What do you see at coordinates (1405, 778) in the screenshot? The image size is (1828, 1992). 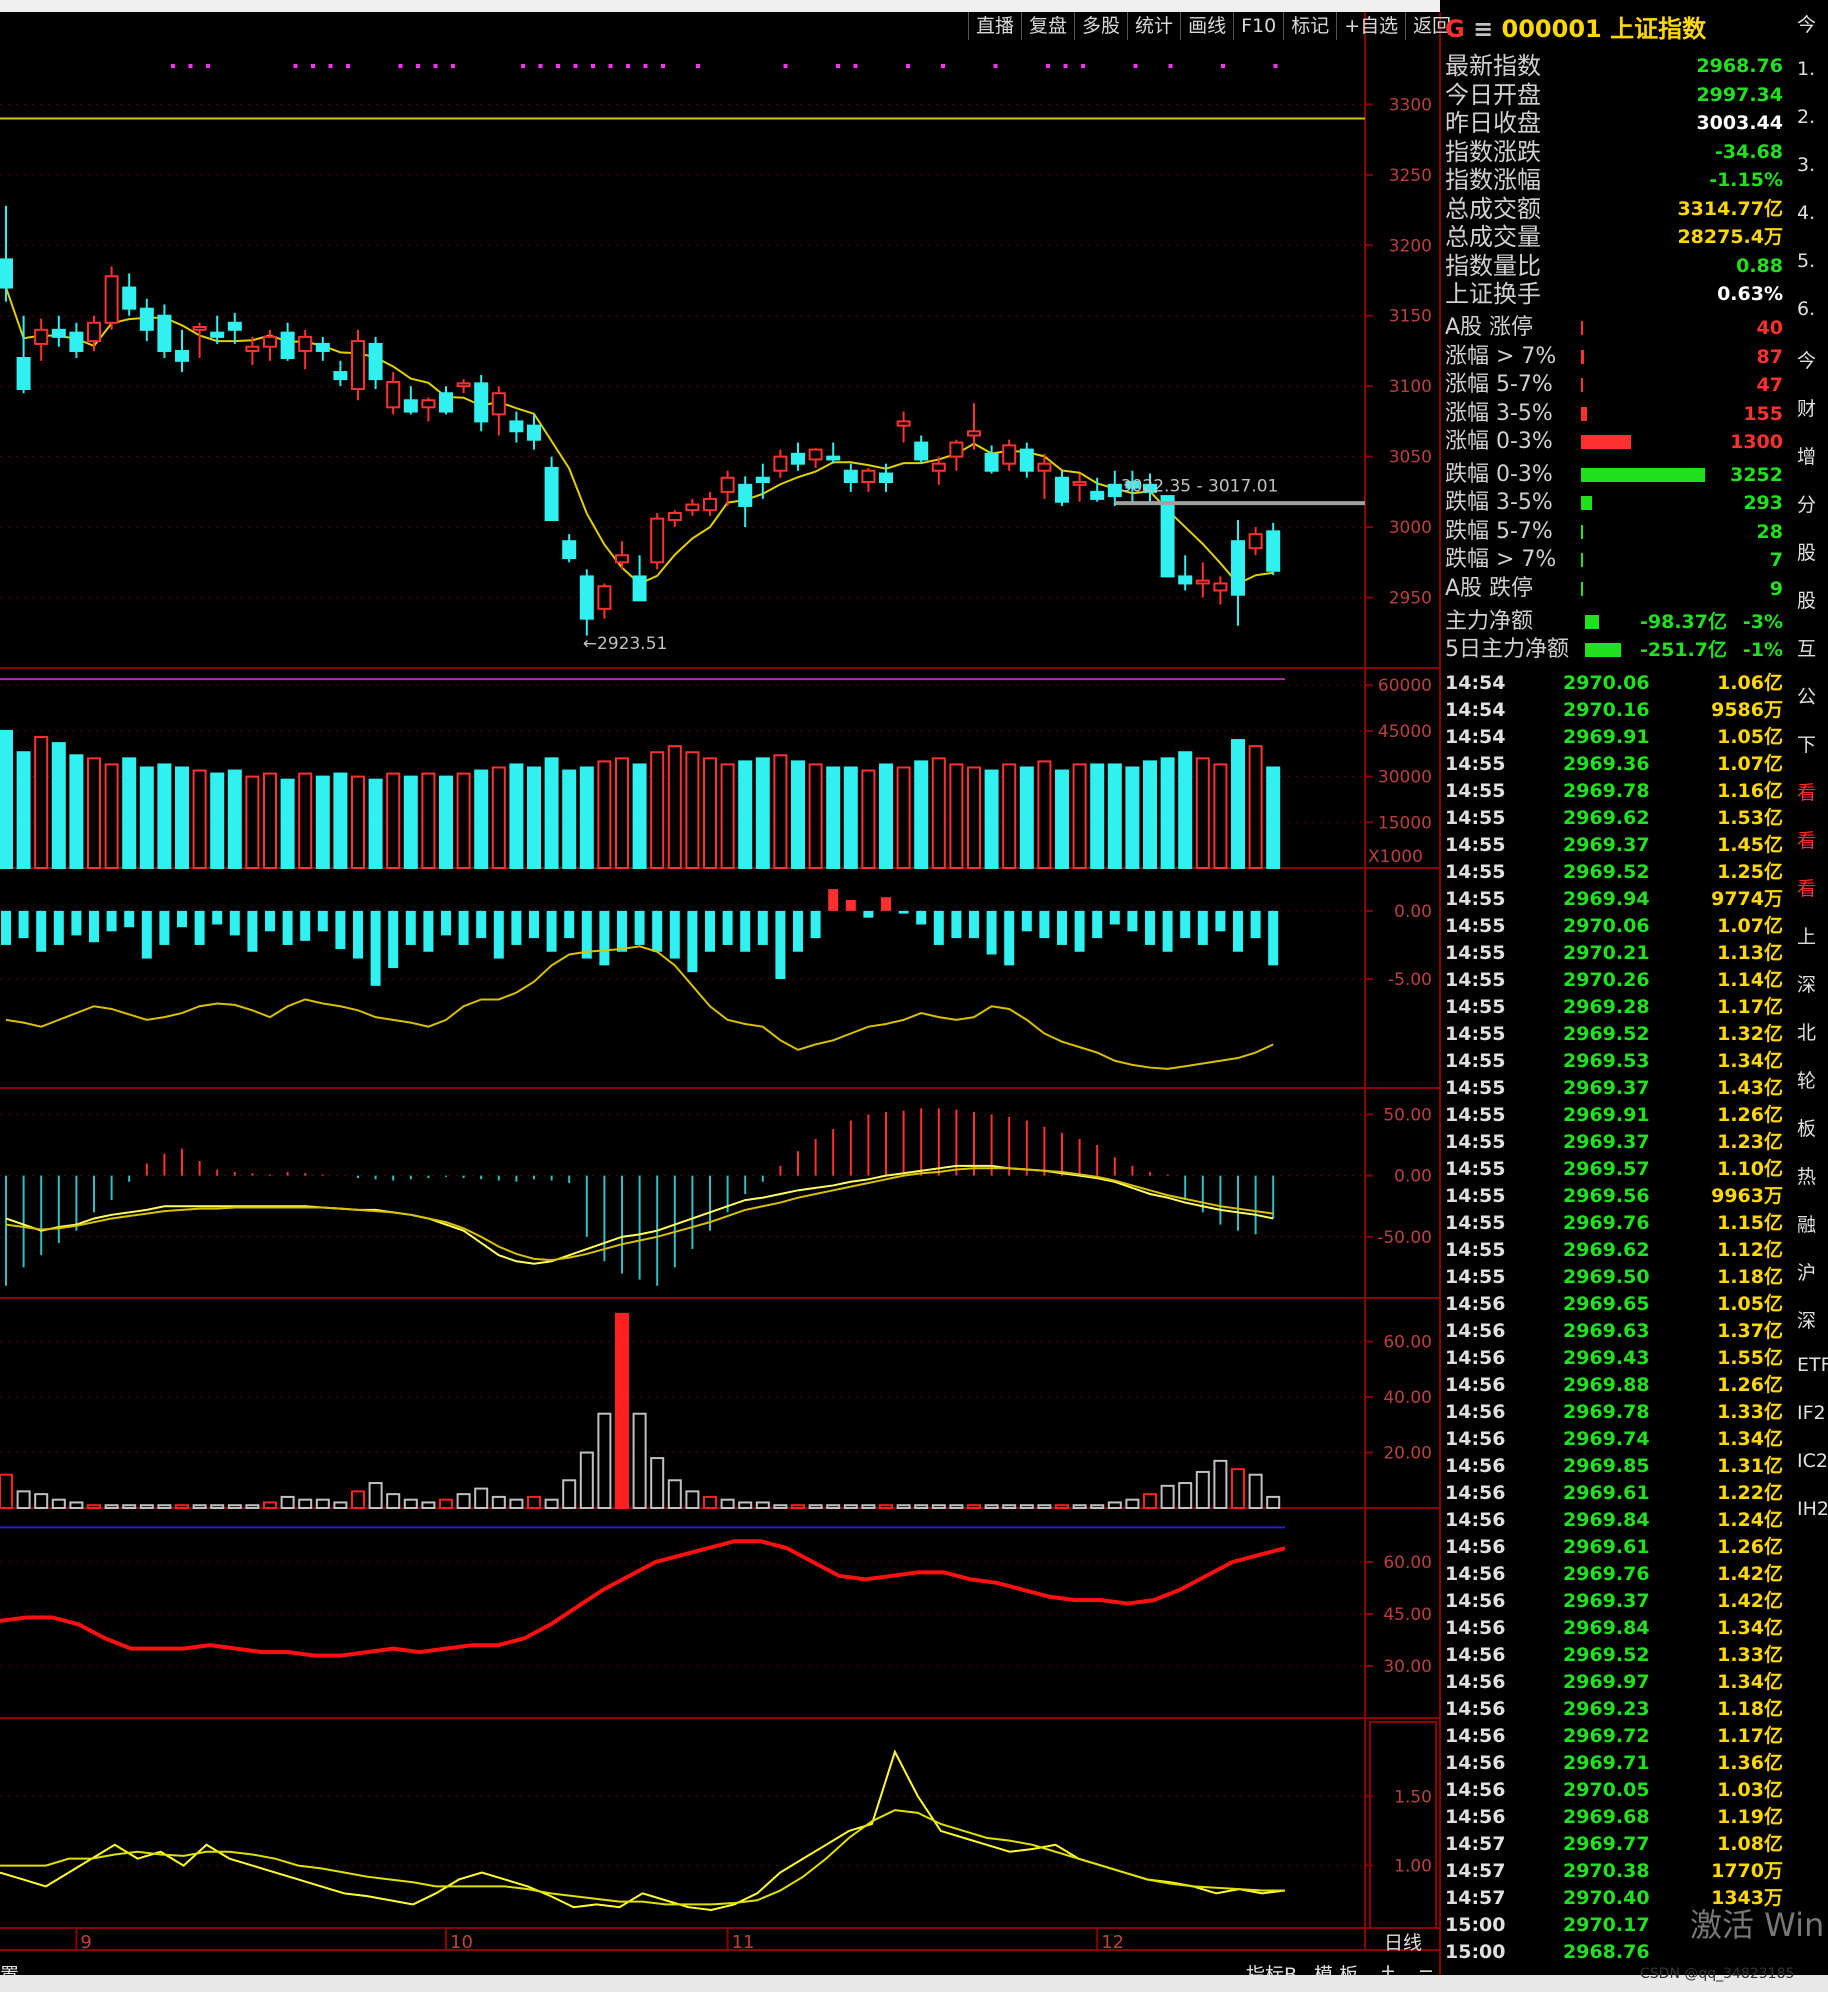 I see `y-tick-label: 30000` at bounding box center [1405, 778].